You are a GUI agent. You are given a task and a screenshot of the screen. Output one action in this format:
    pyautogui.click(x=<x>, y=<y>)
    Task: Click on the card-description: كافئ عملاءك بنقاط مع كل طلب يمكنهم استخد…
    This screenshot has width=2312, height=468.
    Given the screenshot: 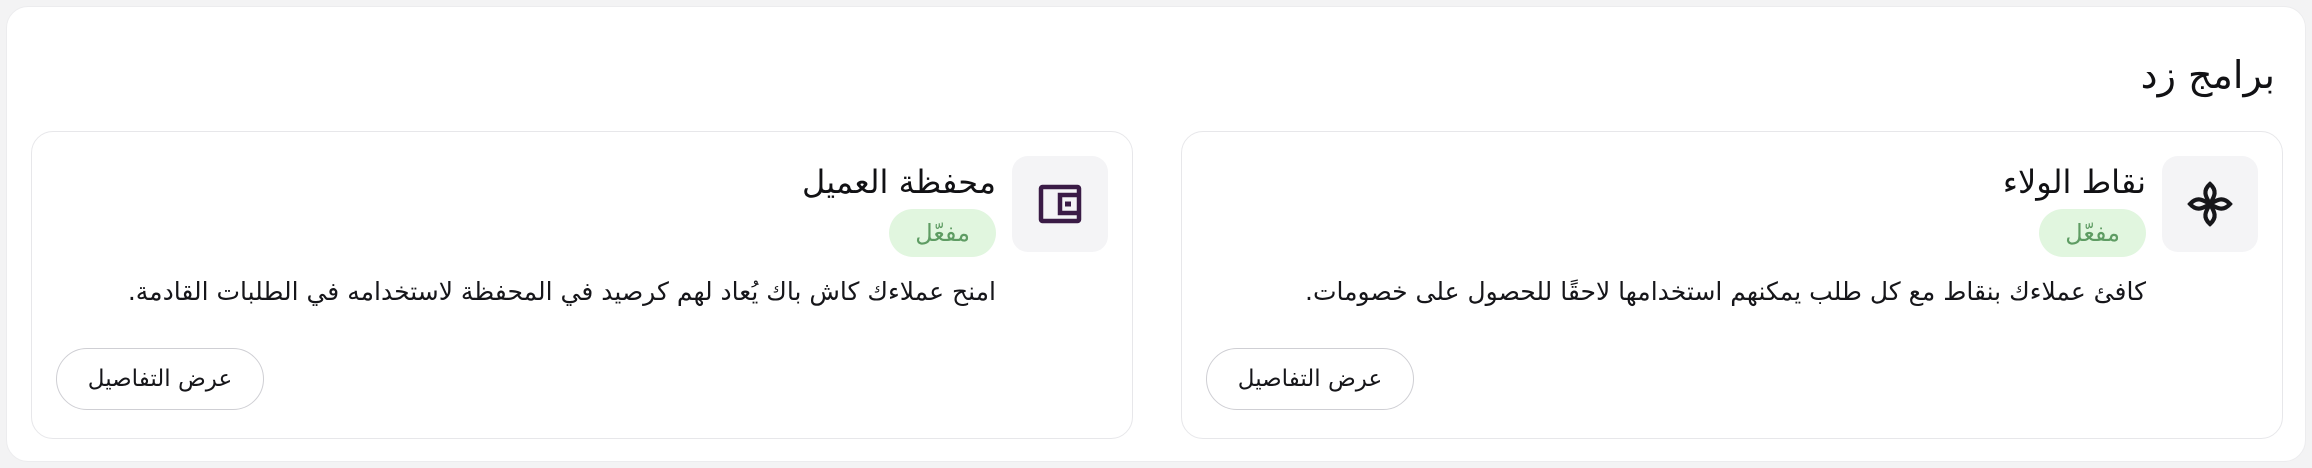 What is the action you would take?
    pyautogui.click(x=1725, y=291)
    